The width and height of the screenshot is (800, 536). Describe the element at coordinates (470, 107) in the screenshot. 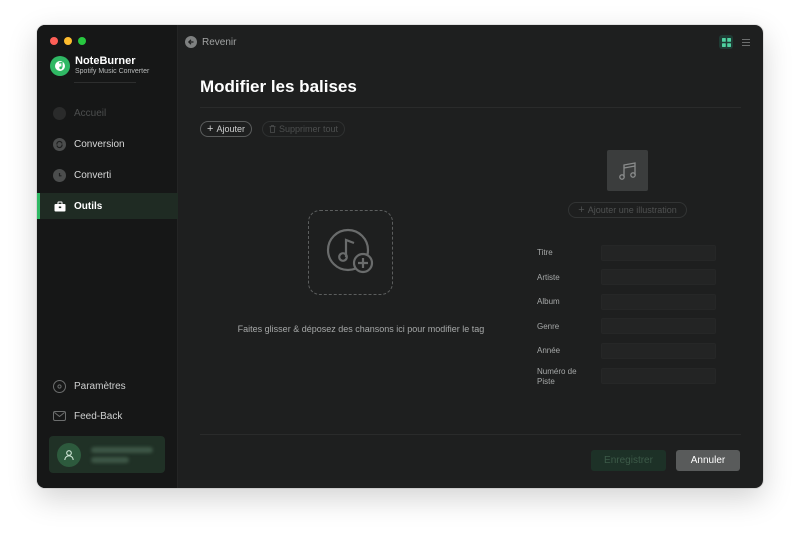

I see `title-divider` at that location.